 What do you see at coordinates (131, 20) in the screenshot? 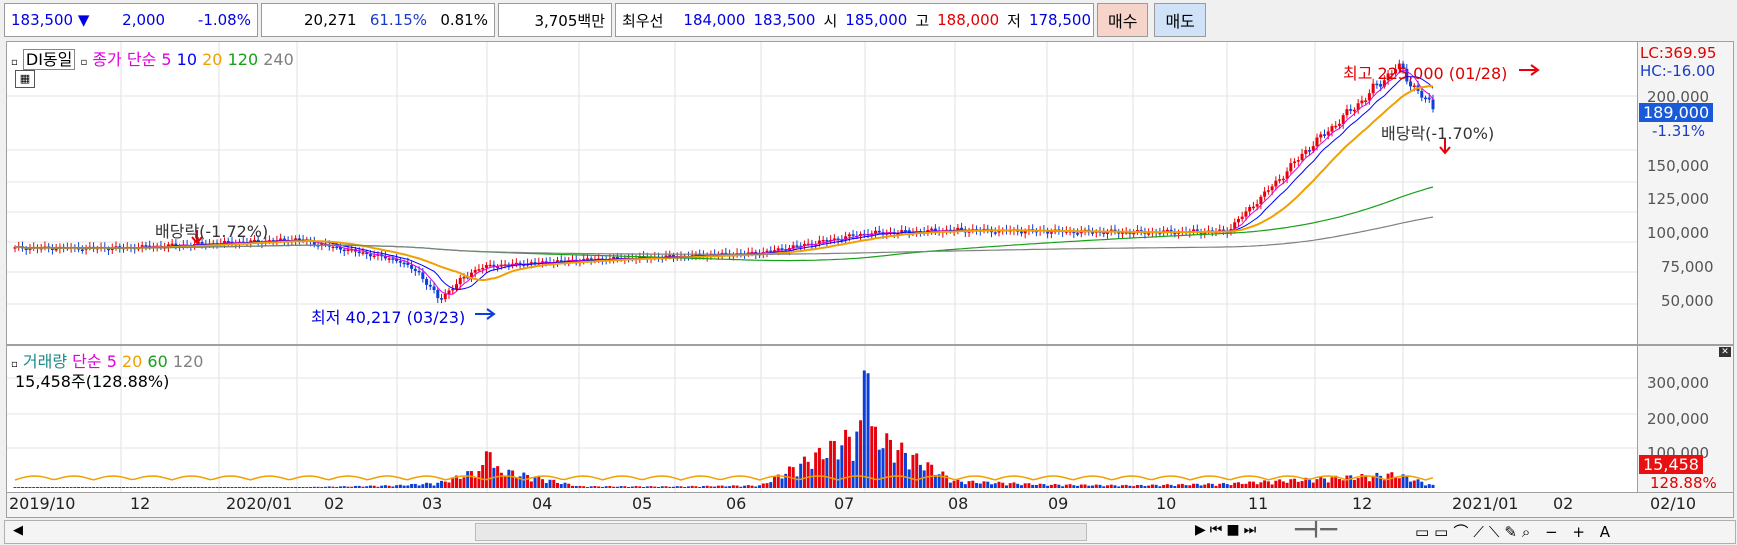
I see `price-change-cell: 183,500 ▼ 2,000 -1.08%` at bounding box center [131, 20].